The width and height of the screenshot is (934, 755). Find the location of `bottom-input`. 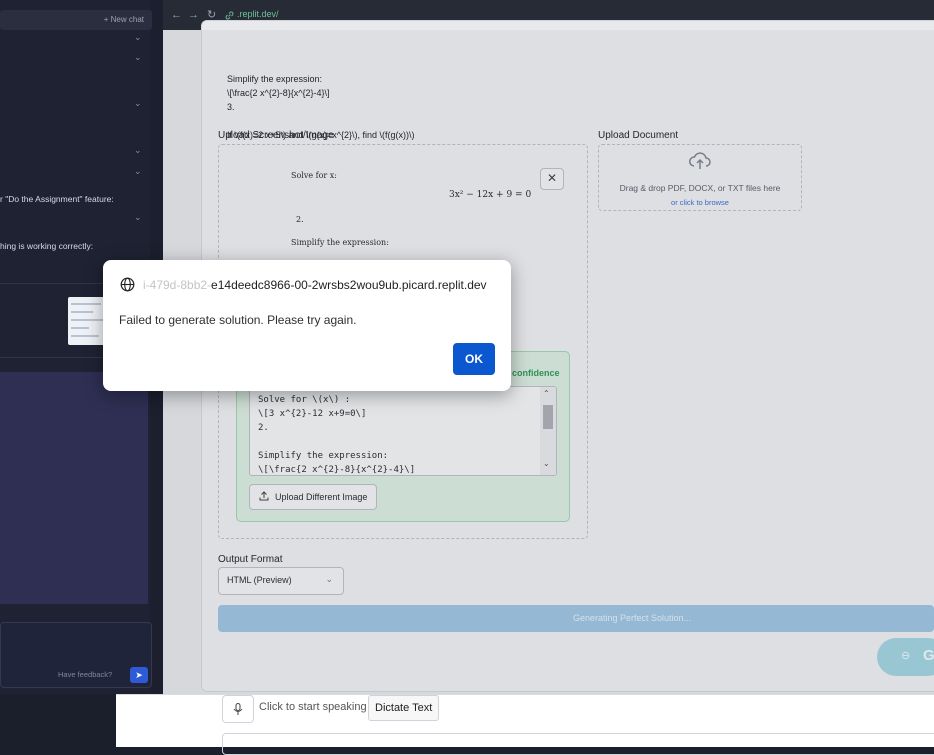

bottom-input is located at coordinates (578, 744).